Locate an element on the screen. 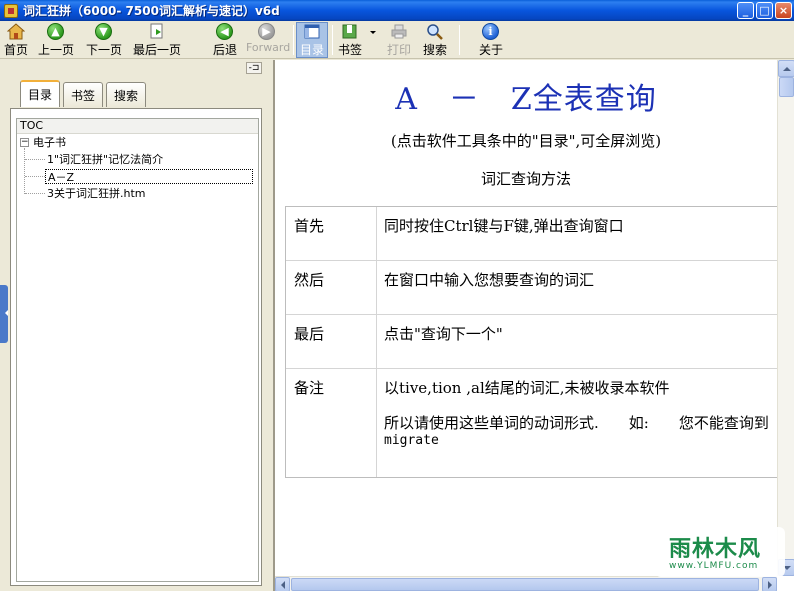 Image resolution: width=794 pixels, height=591 pixels. bookmark-button: 书签 is located at coordinates (350, 40).